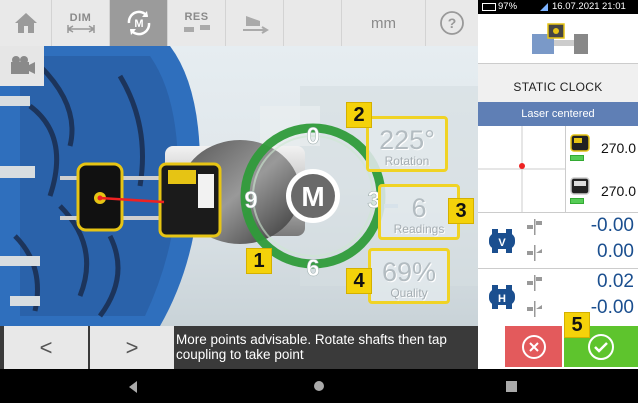 The width and height of the screenshot is (638, 403). I want to click on machine-train-icon, so click(560, 38).